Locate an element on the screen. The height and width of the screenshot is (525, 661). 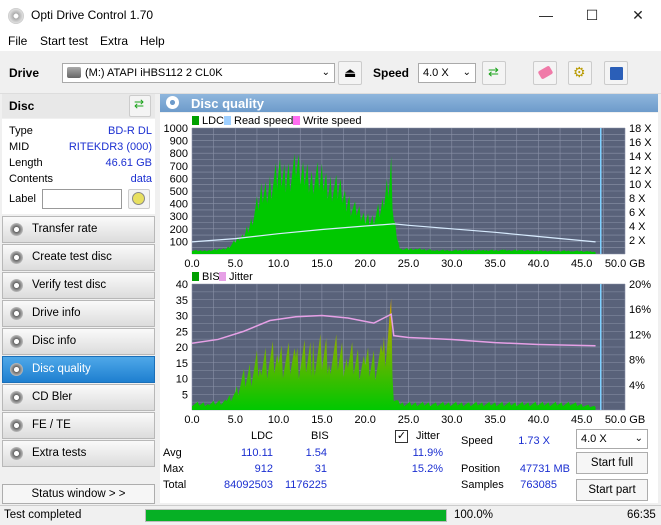
nav-create-test-disc-button: Create test disc is located at coordinates (78, 257).